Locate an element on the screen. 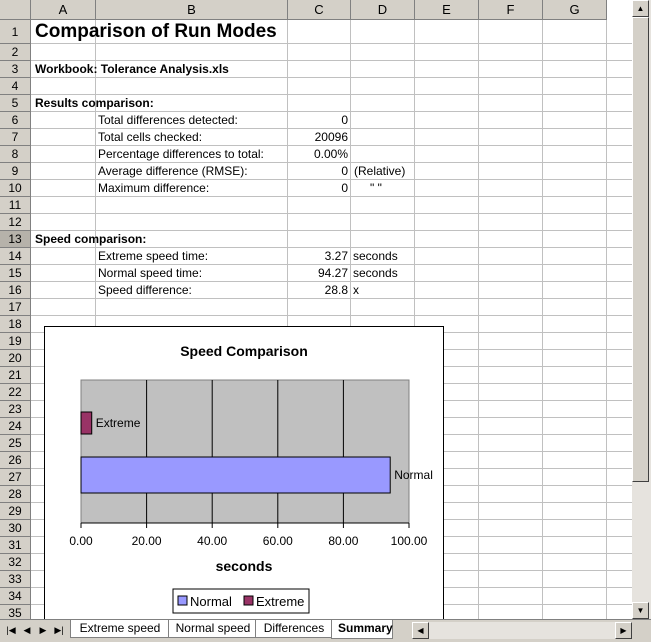 This screenshot has height=642, width=651. scroll-right-button: ▶ is located at coordinates (623, 630).